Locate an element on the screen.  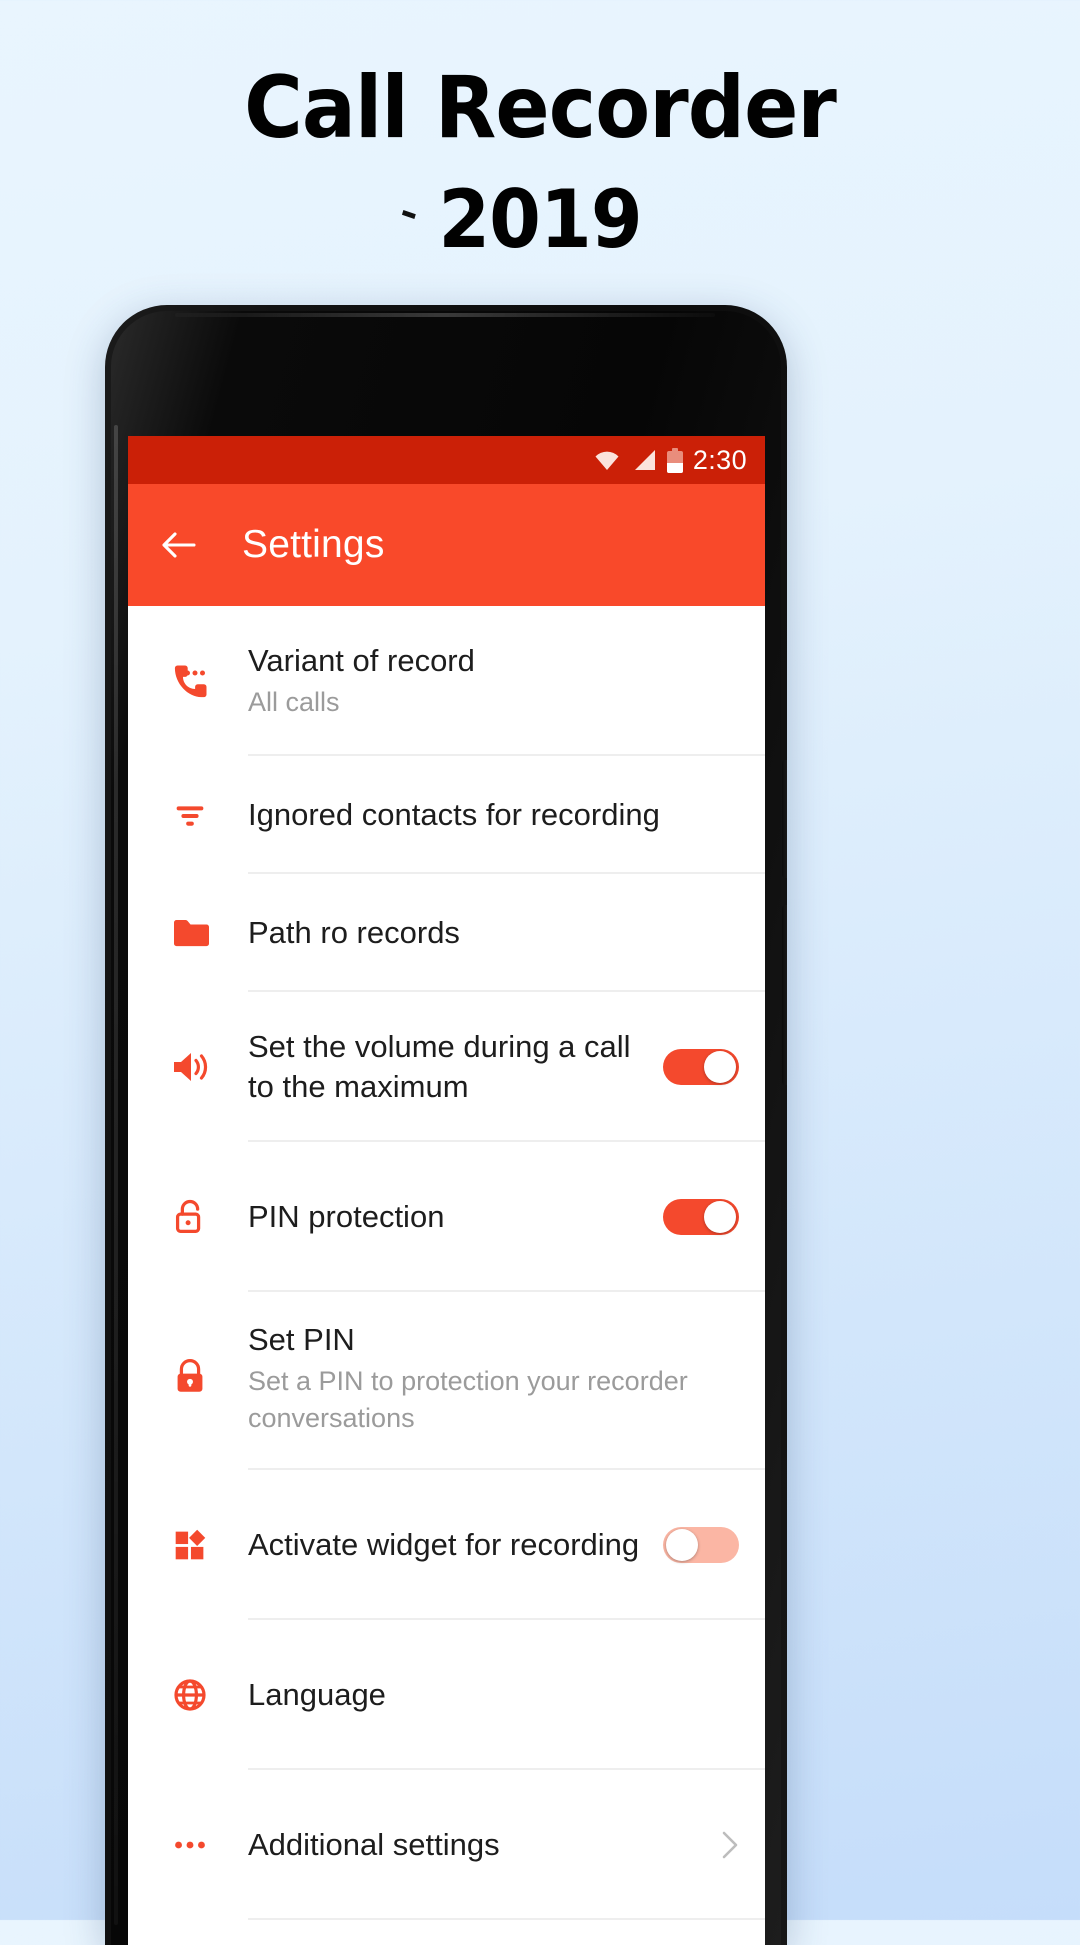
status-bar: 2:30 is located at coordinates (446, 460).